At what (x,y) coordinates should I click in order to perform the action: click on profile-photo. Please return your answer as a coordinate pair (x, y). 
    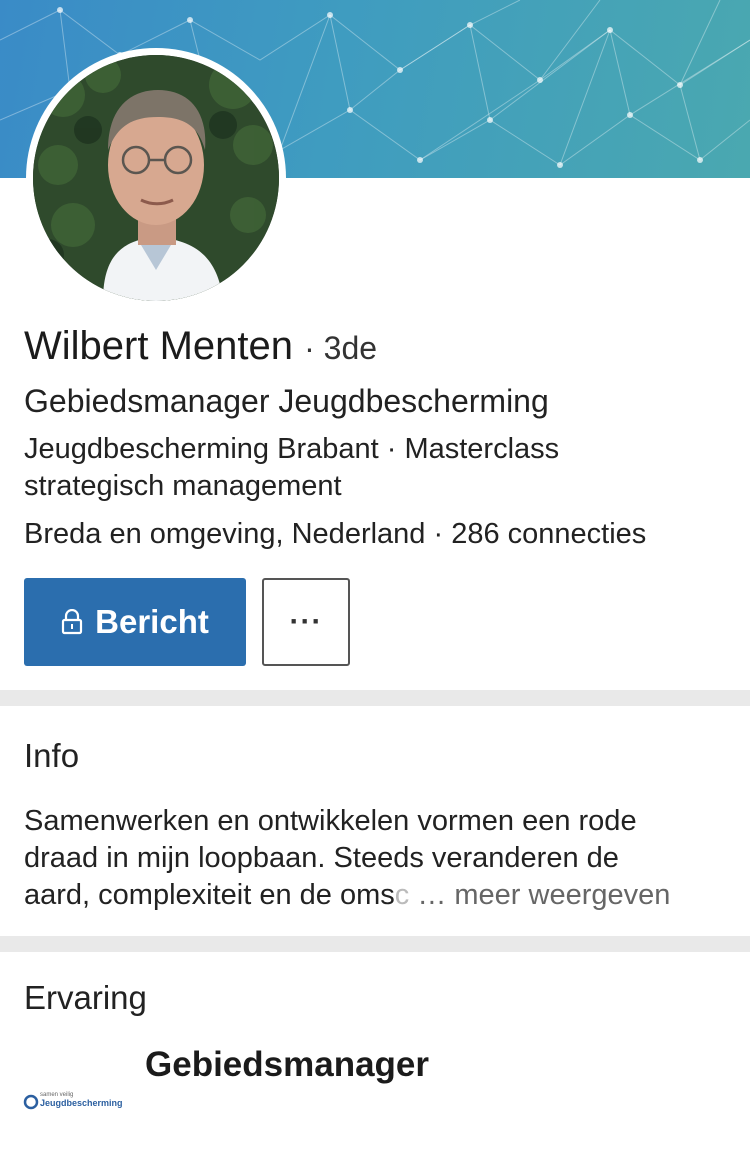
    Looking at the image, I should click on (156, 178).